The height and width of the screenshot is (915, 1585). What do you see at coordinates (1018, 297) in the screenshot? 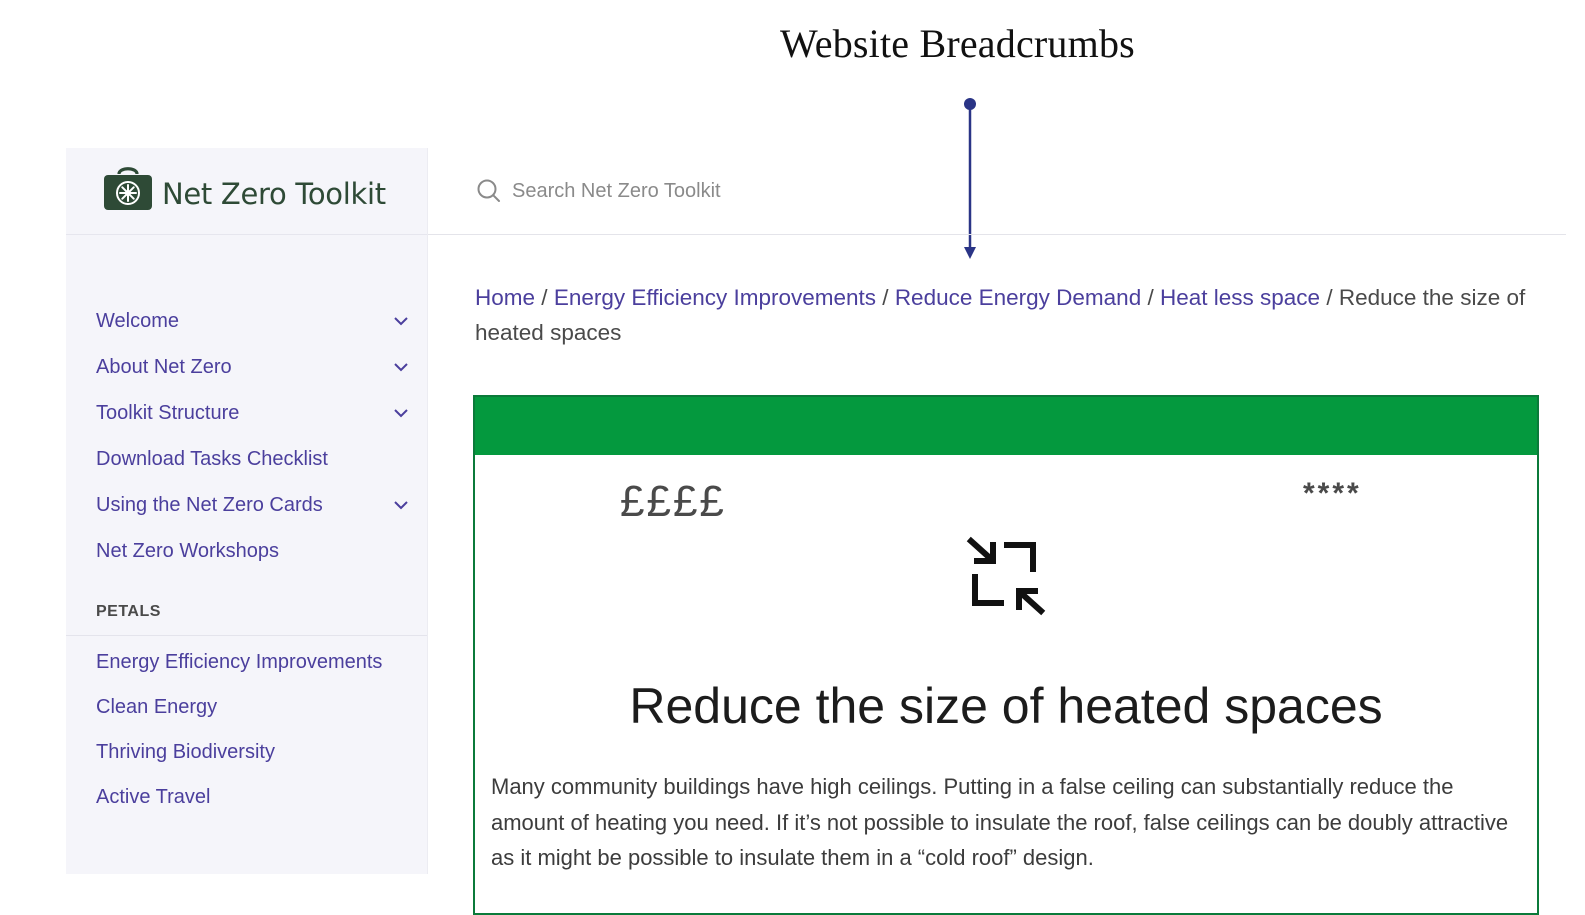
I see `breadcrumb-link-reduce-energy-demand: Reduce Energy Demand` at bounding box center [1018, 297].